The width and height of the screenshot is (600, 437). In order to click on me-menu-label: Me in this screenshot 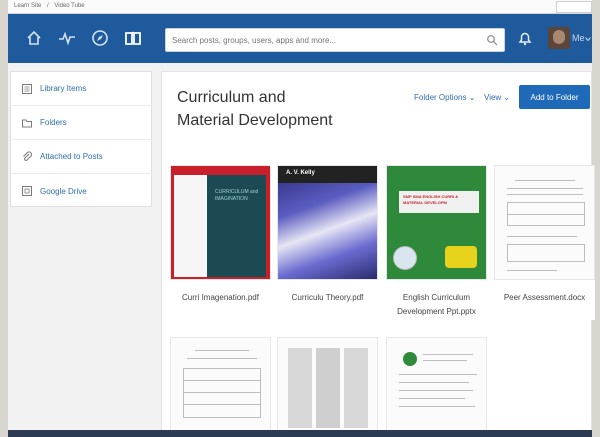, I will do `click(578, 38)`.